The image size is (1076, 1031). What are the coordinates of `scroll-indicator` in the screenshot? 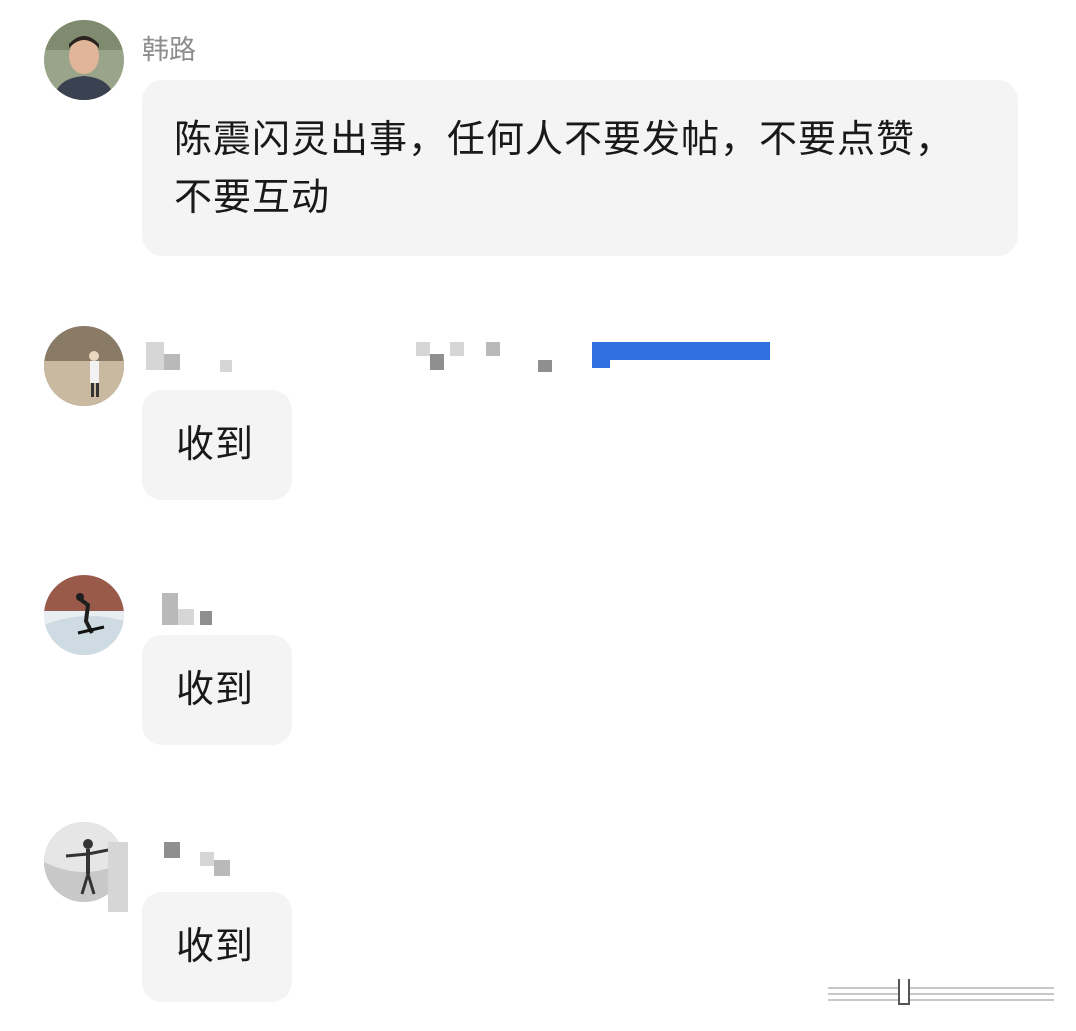 It's located at (941, 992).